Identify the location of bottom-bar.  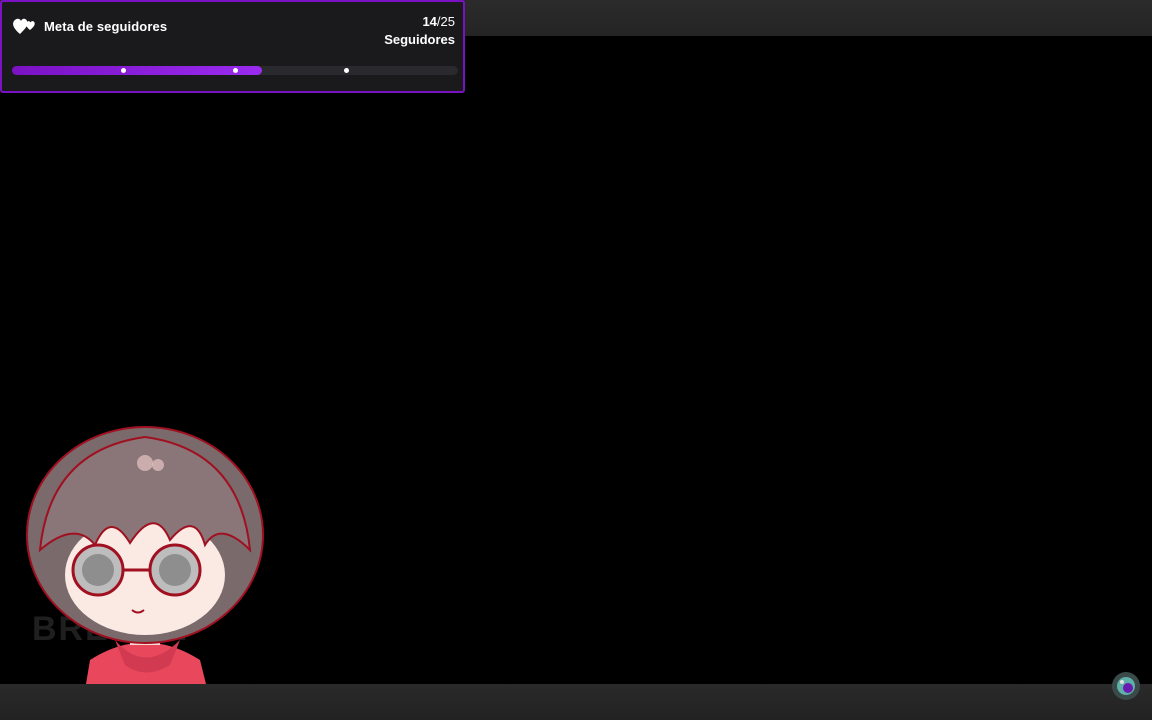
(576, 702).